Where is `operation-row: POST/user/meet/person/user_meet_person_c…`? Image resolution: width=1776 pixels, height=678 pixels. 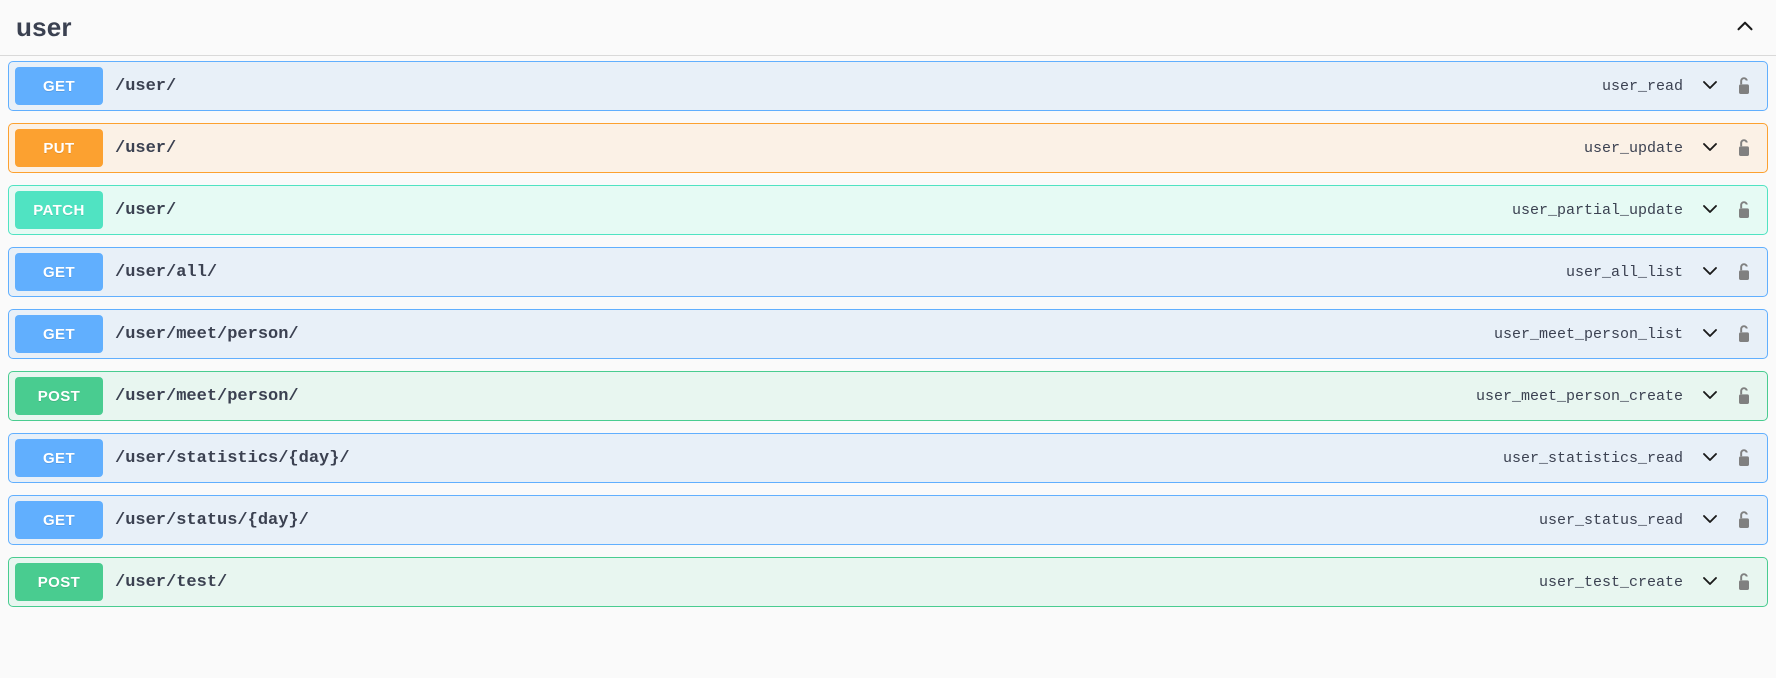 operation-row: POST/user/meet/person/user_meet_person_c… is located at coordinates (888, 396).